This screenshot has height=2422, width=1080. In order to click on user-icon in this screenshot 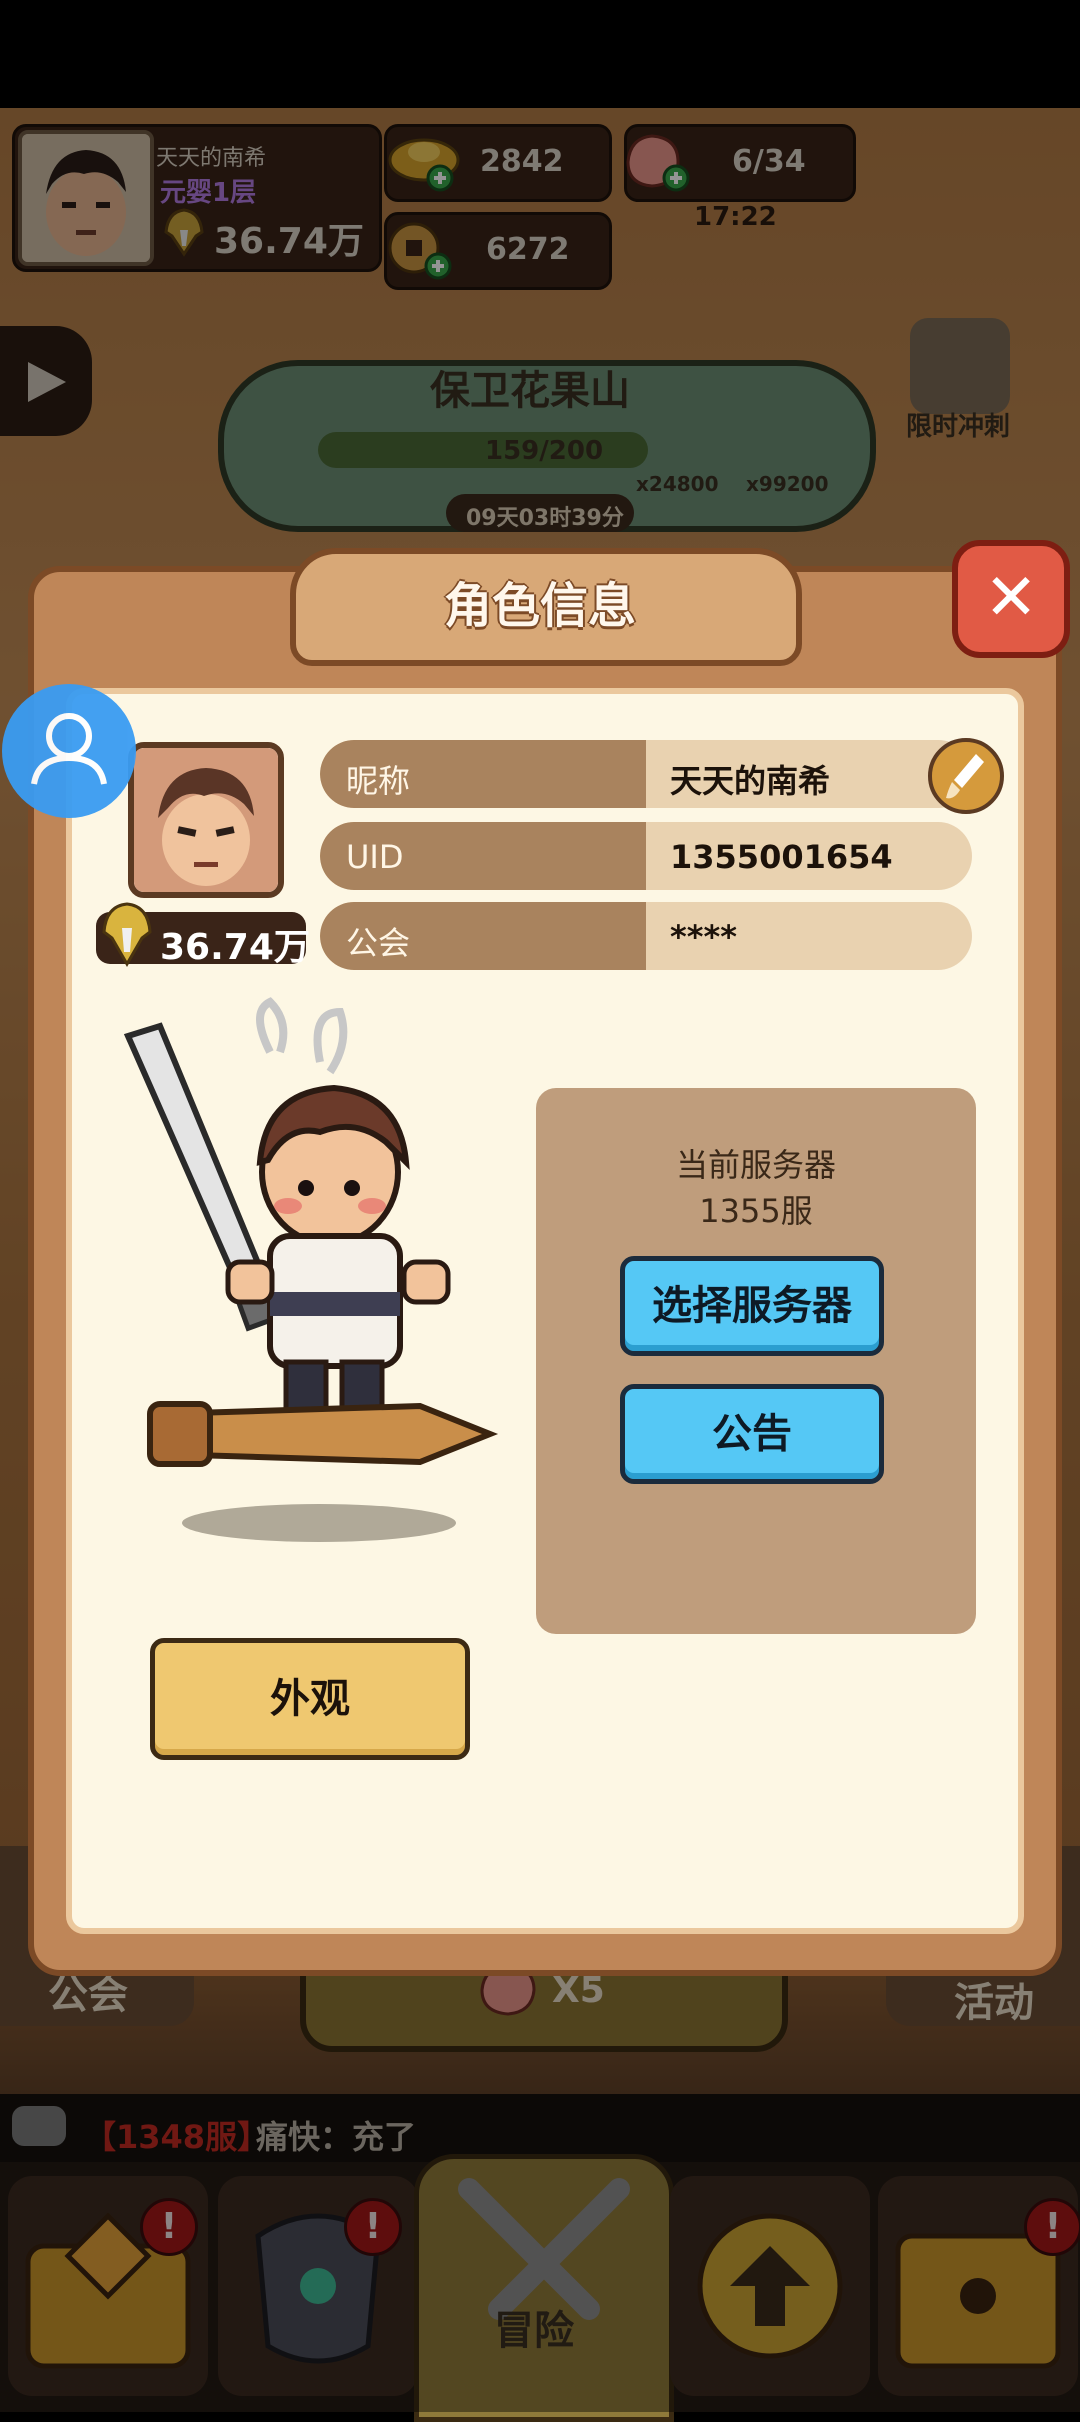, I will do `click(69, 749)`.